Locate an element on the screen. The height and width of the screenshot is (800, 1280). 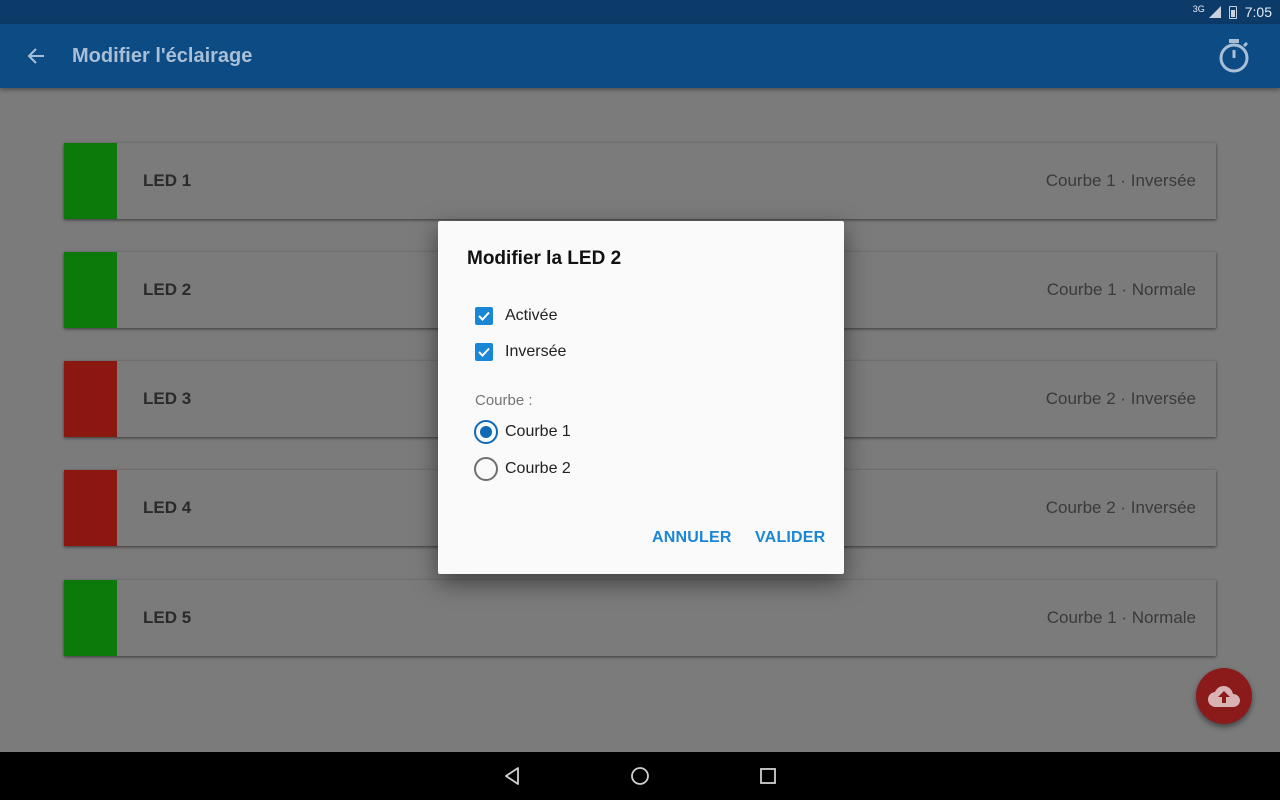
led-row-1: LED 1 Courbe 1 · Inversée is located at coordinates (640, 181).